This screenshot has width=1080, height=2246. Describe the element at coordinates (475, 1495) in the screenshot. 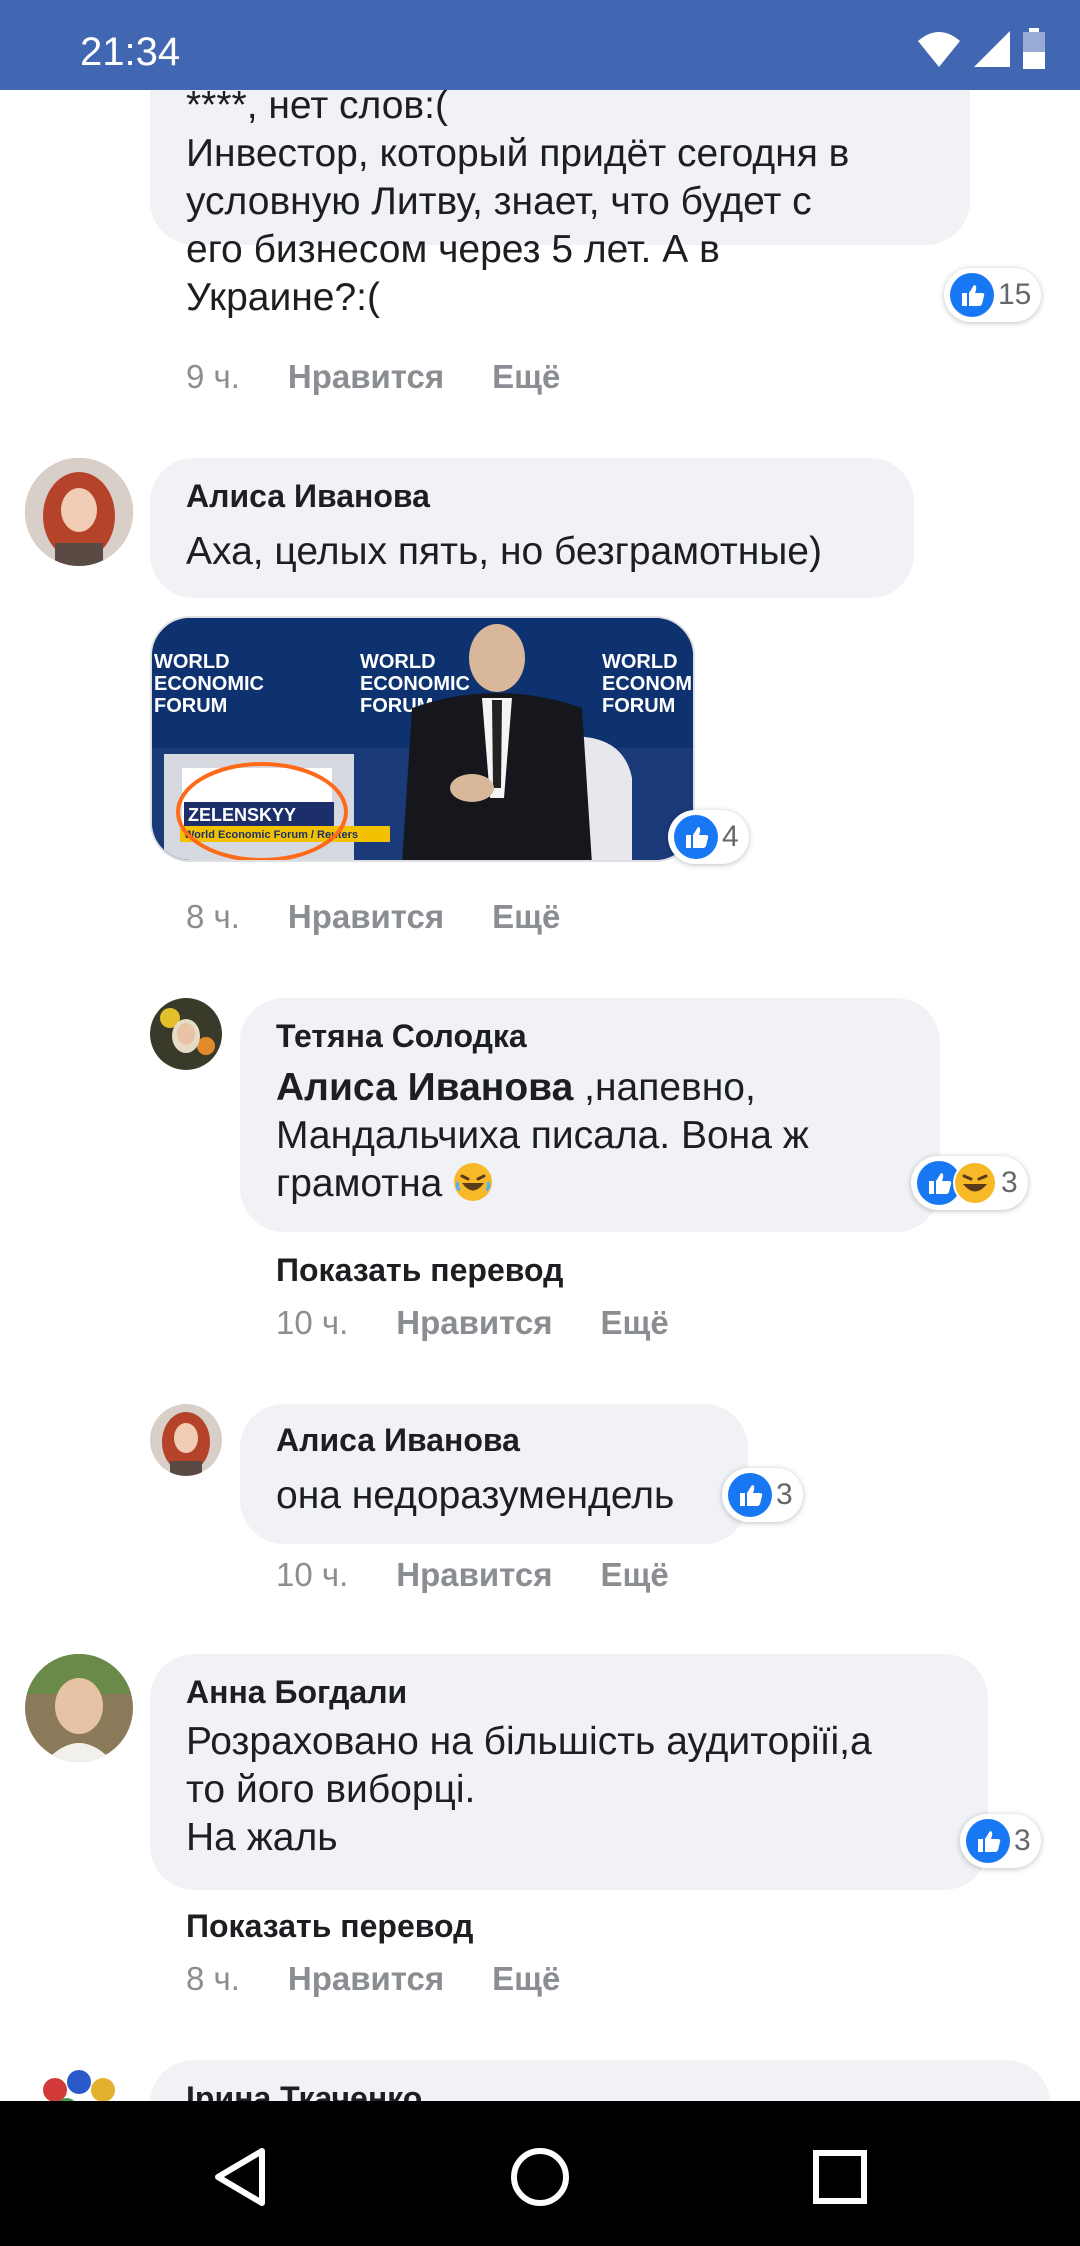

I see `comment-text: она недоразумендель` at that location.